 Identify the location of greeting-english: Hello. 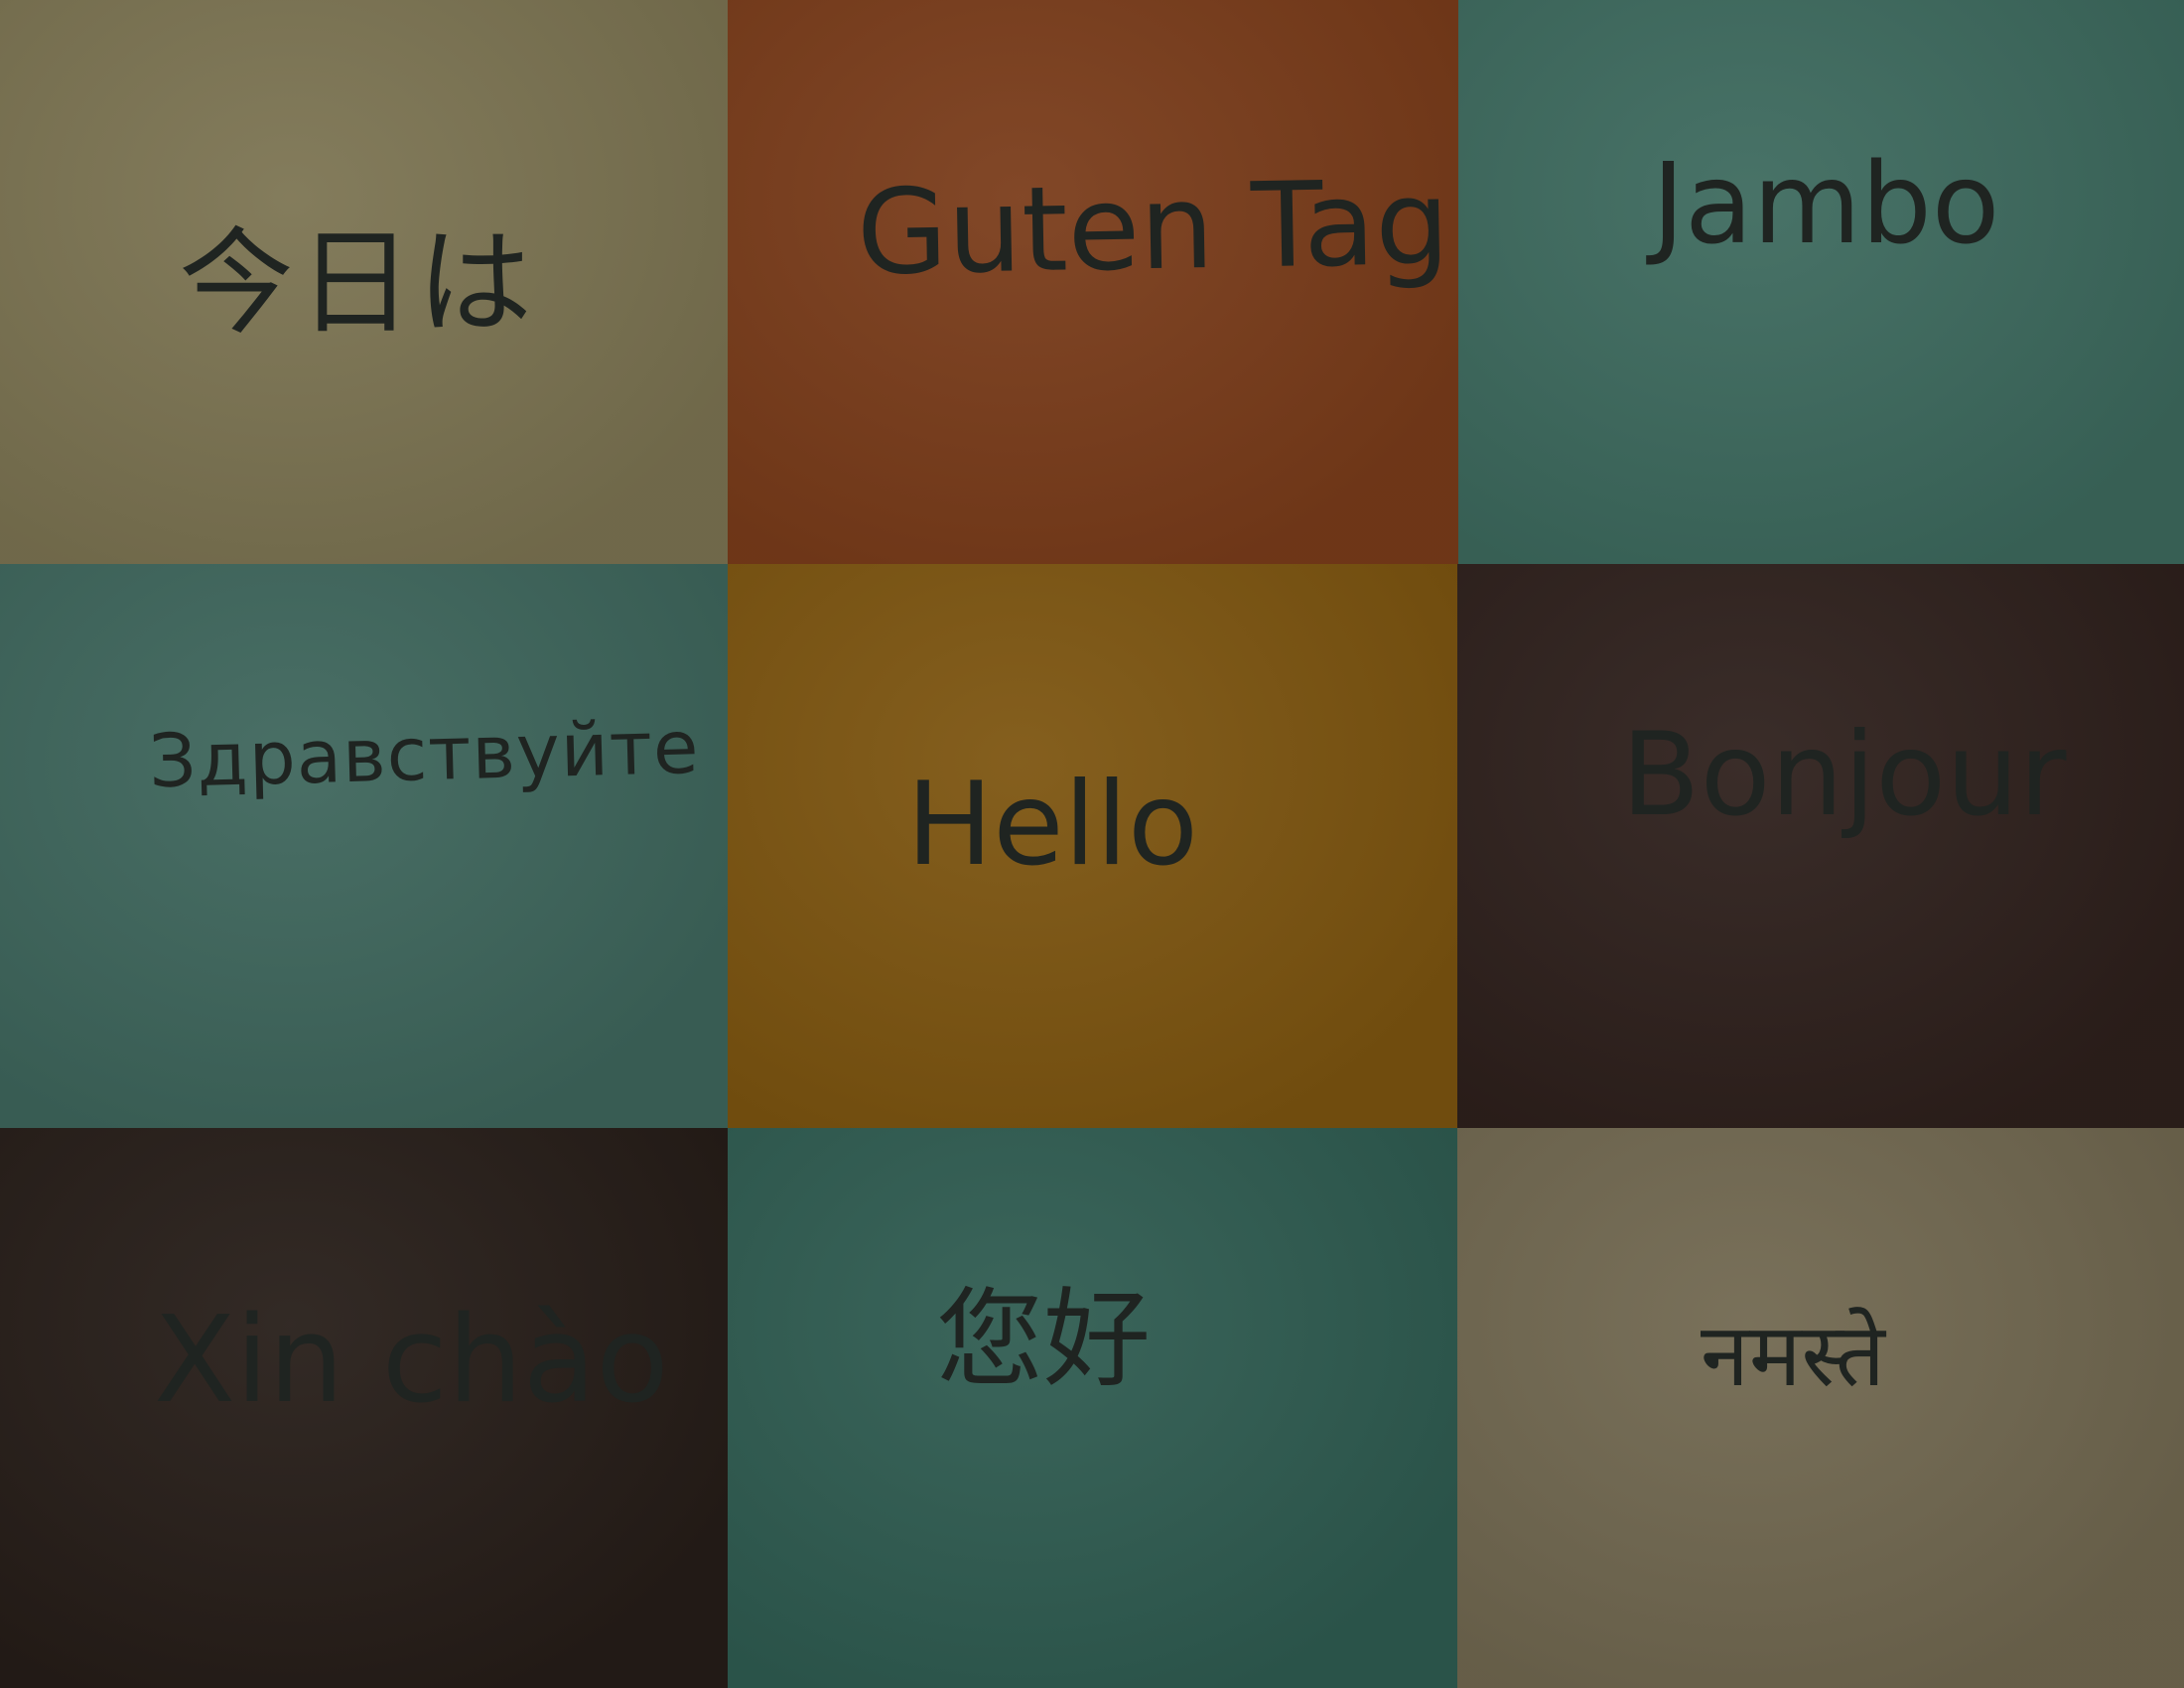
(1052, 825).